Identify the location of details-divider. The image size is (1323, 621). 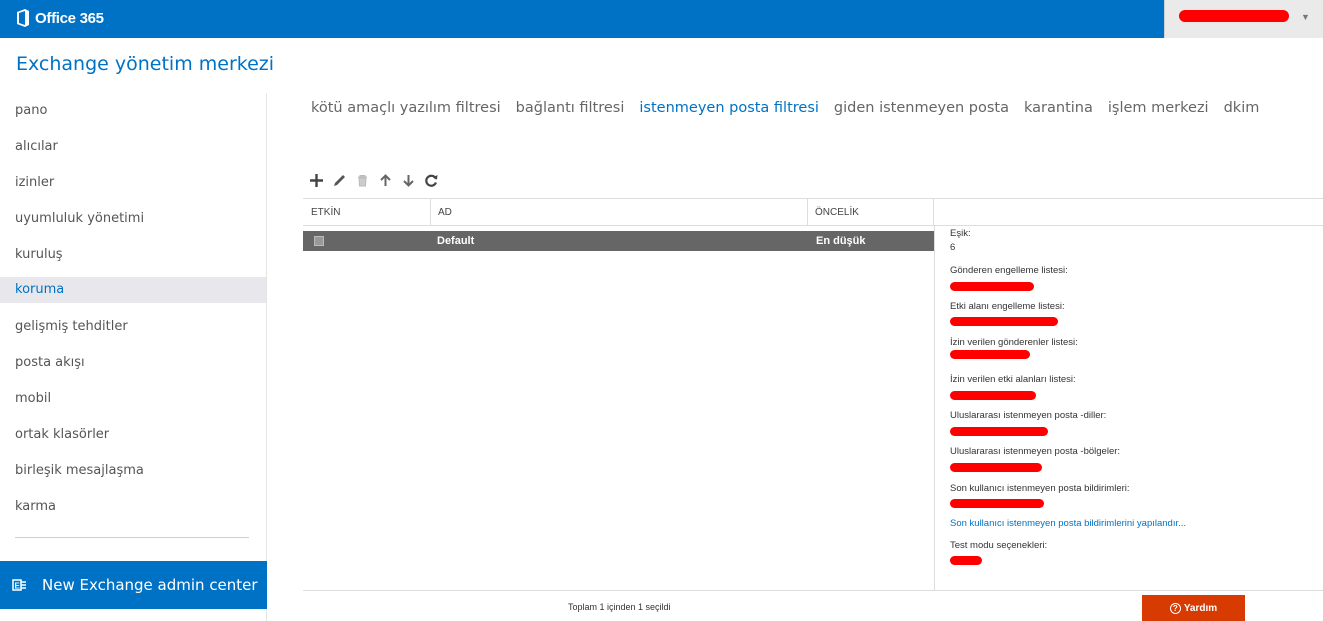
(934, 408).